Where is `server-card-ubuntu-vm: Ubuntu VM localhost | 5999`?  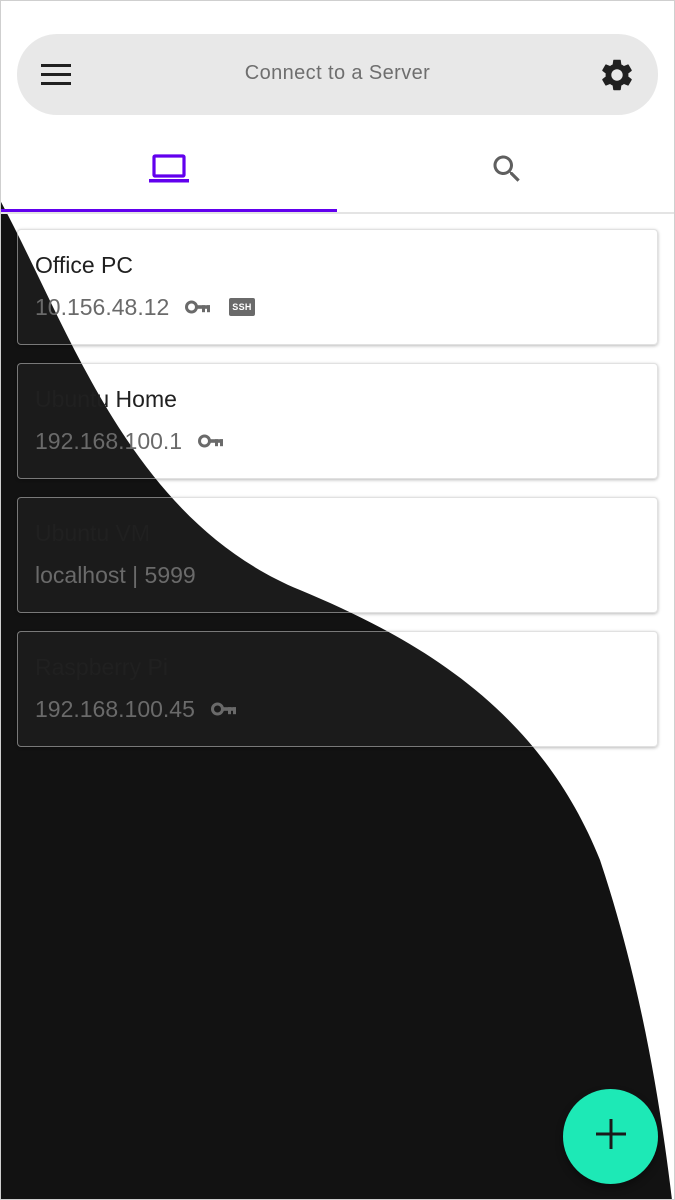
server-card-ubuntu-vm: Ubuntu VM localhost | 5999 is located at coordinates (337, 555).